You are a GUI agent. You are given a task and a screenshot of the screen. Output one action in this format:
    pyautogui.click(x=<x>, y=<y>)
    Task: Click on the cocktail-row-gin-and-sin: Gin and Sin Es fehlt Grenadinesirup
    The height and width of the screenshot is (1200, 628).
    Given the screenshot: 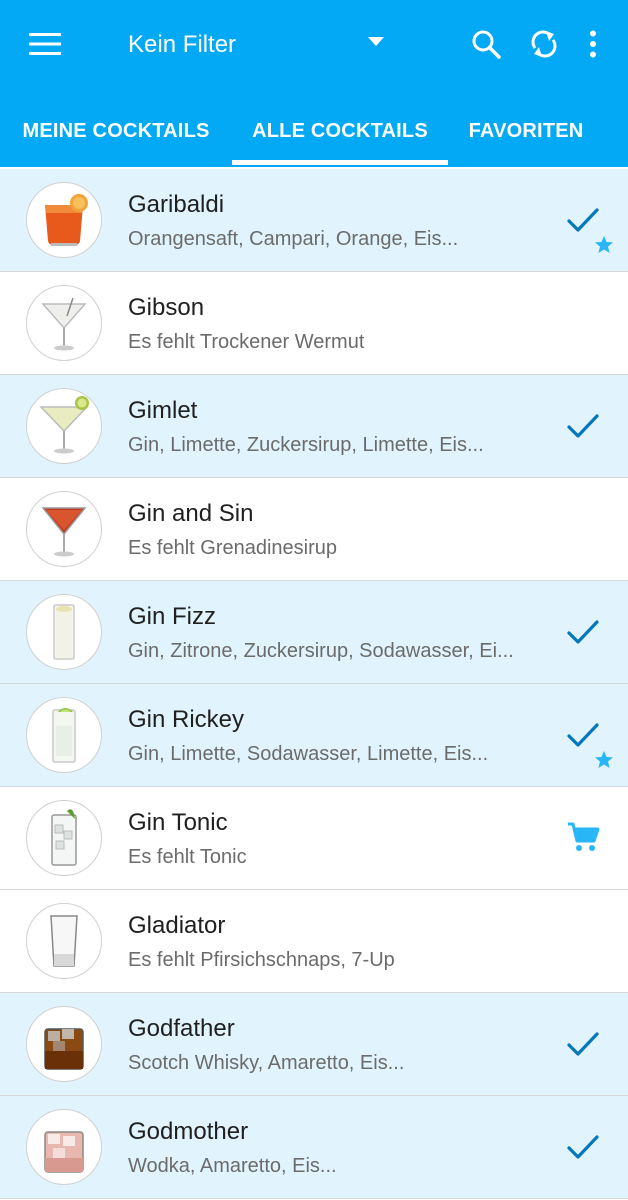 What is the action you would take?
    pyautogui.click(x=314, y=529)
    